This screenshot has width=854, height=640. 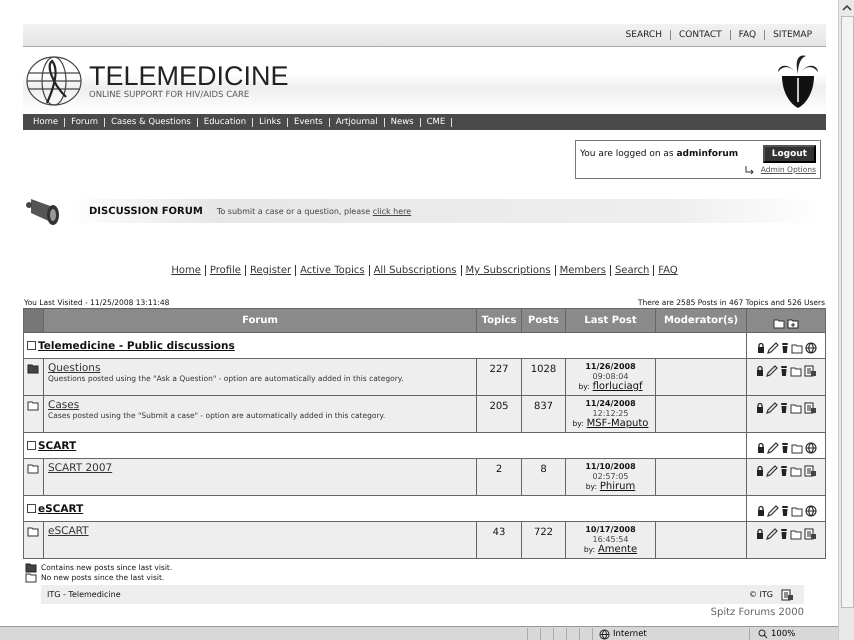 I want to click on site-subtitle: ONLINE SUPPORT FOR HIV/AIDS CARE, so click(x=169, y=95).